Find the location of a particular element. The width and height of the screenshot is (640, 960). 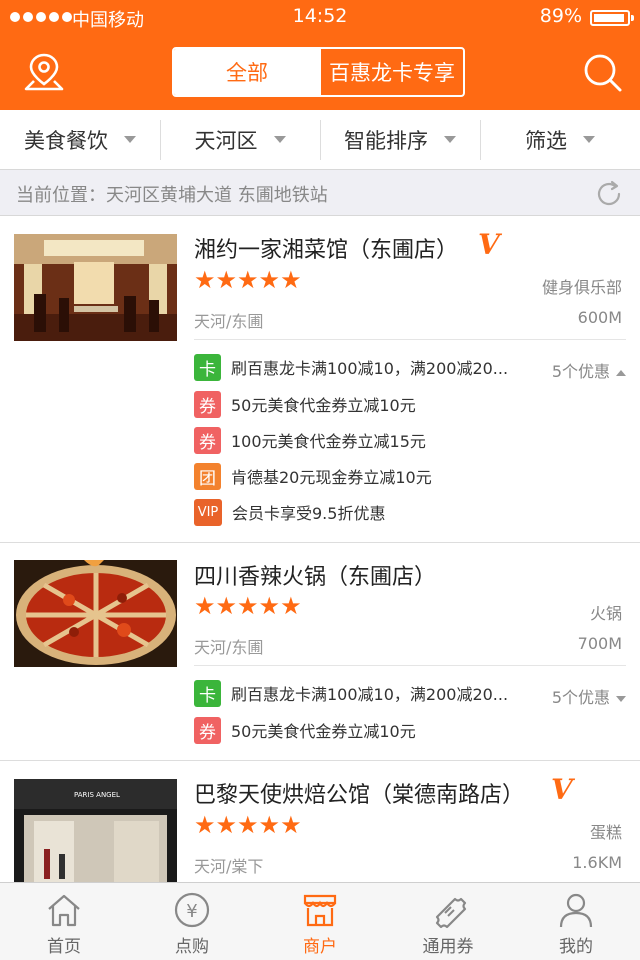

search-icon is located at coordinates (602, 72).